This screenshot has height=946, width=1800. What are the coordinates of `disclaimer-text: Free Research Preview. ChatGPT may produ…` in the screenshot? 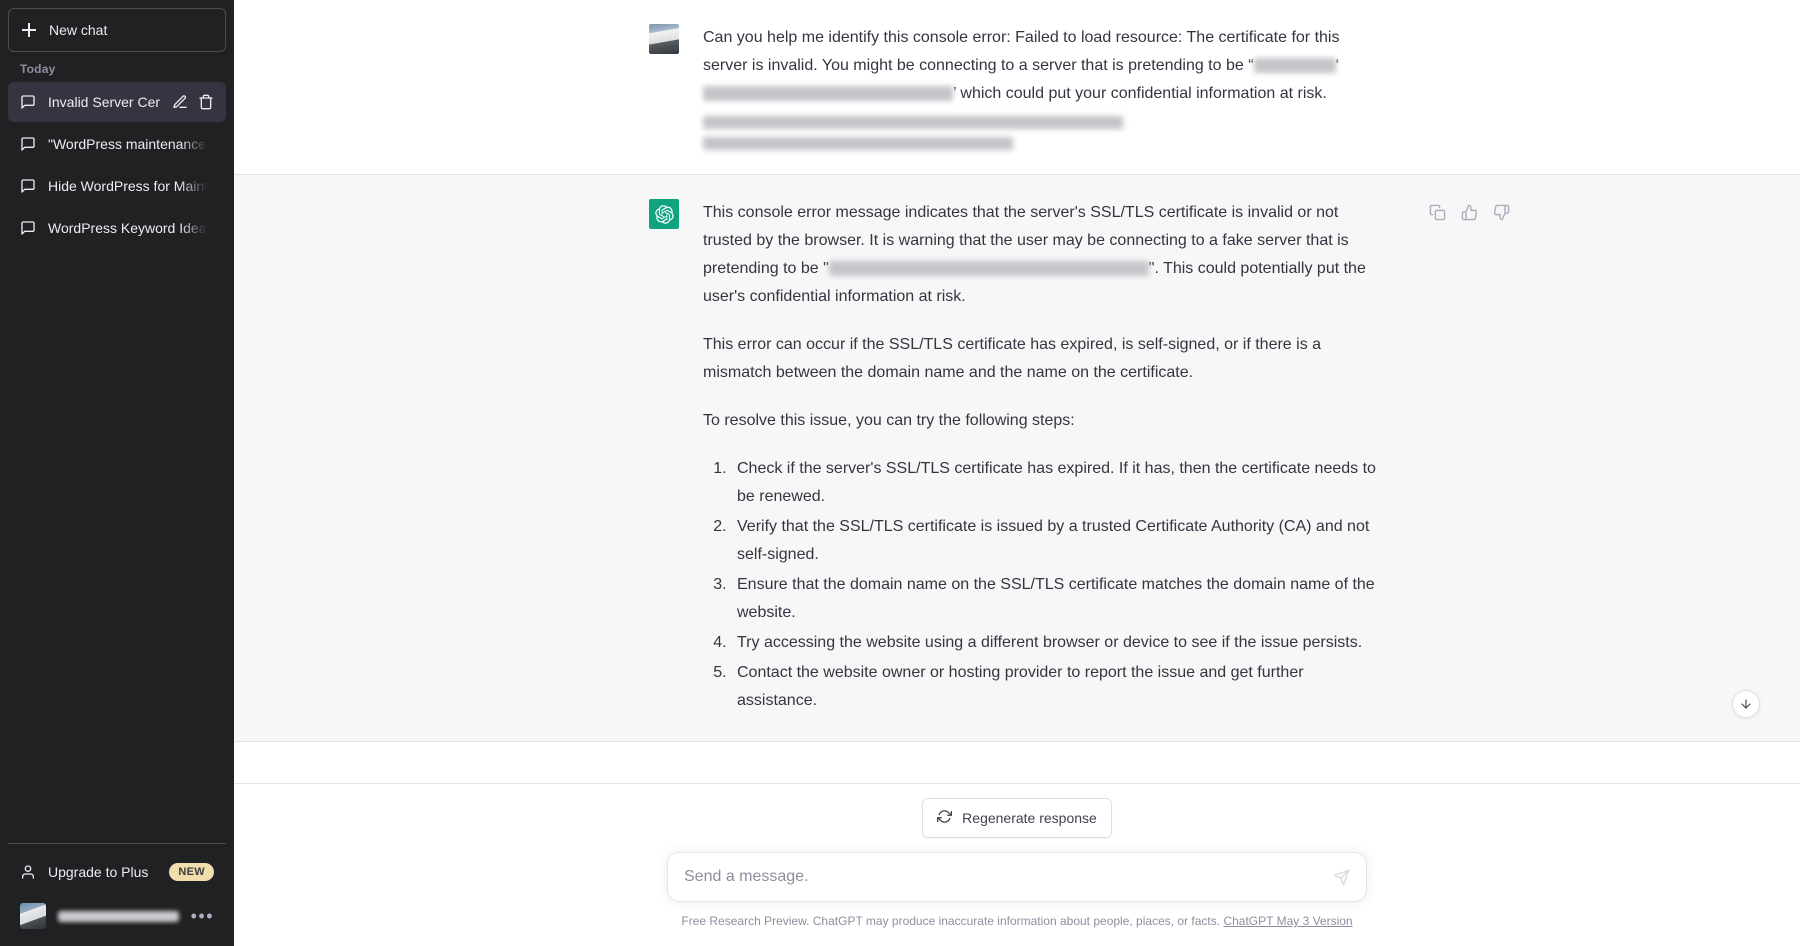 It's located at (951, 921).